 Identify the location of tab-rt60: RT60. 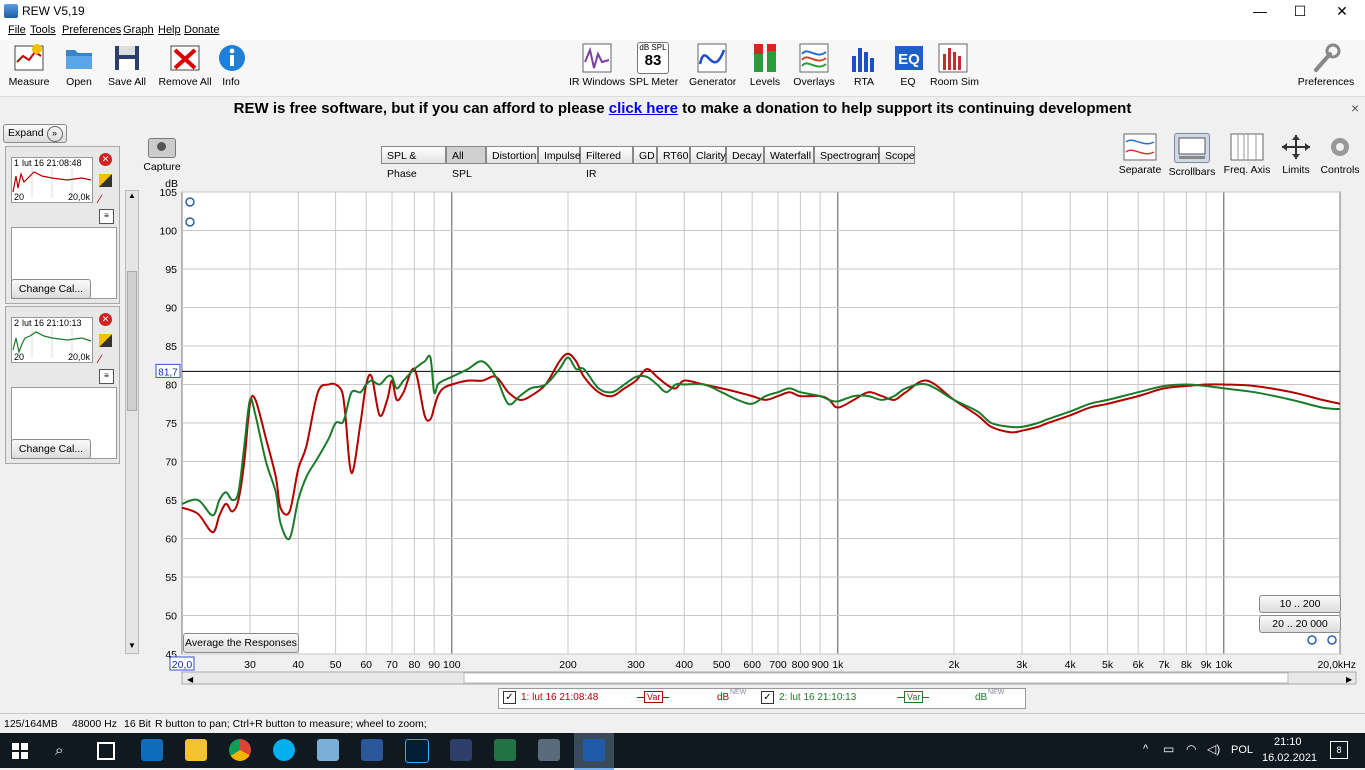
(673, 155).